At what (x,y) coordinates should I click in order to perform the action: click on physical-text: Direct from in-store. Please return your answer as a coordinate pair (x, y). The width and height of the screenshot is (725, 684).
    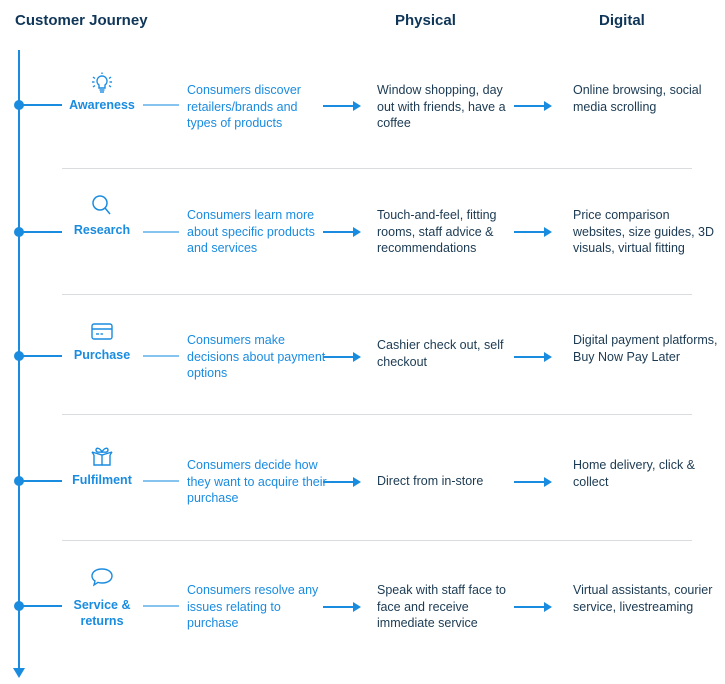
    Looking at the image, I should click on (430, 481).